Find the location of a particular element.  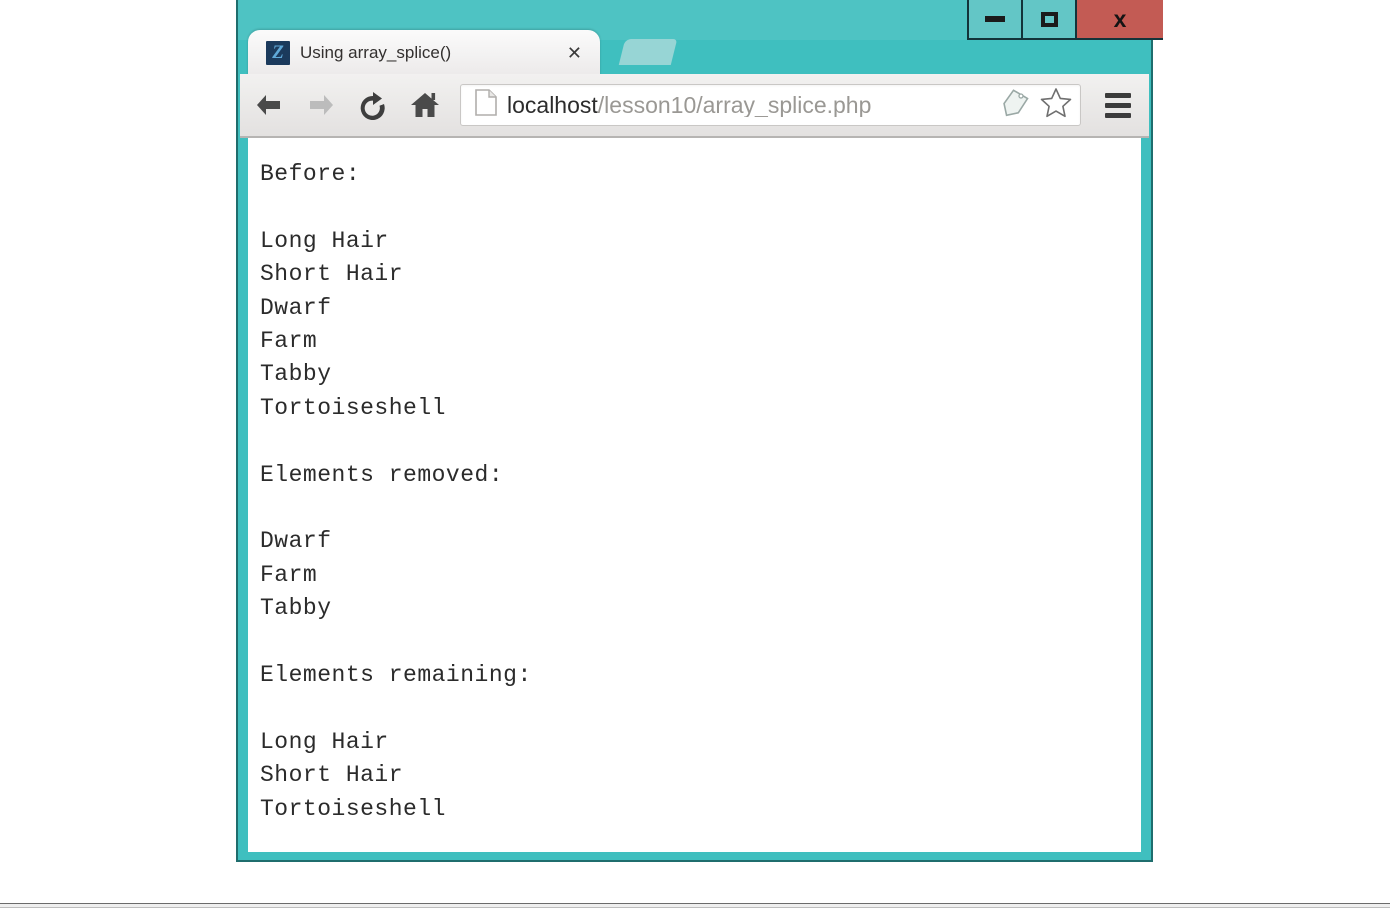

tag-icon is located at coordinates (1015, 105).